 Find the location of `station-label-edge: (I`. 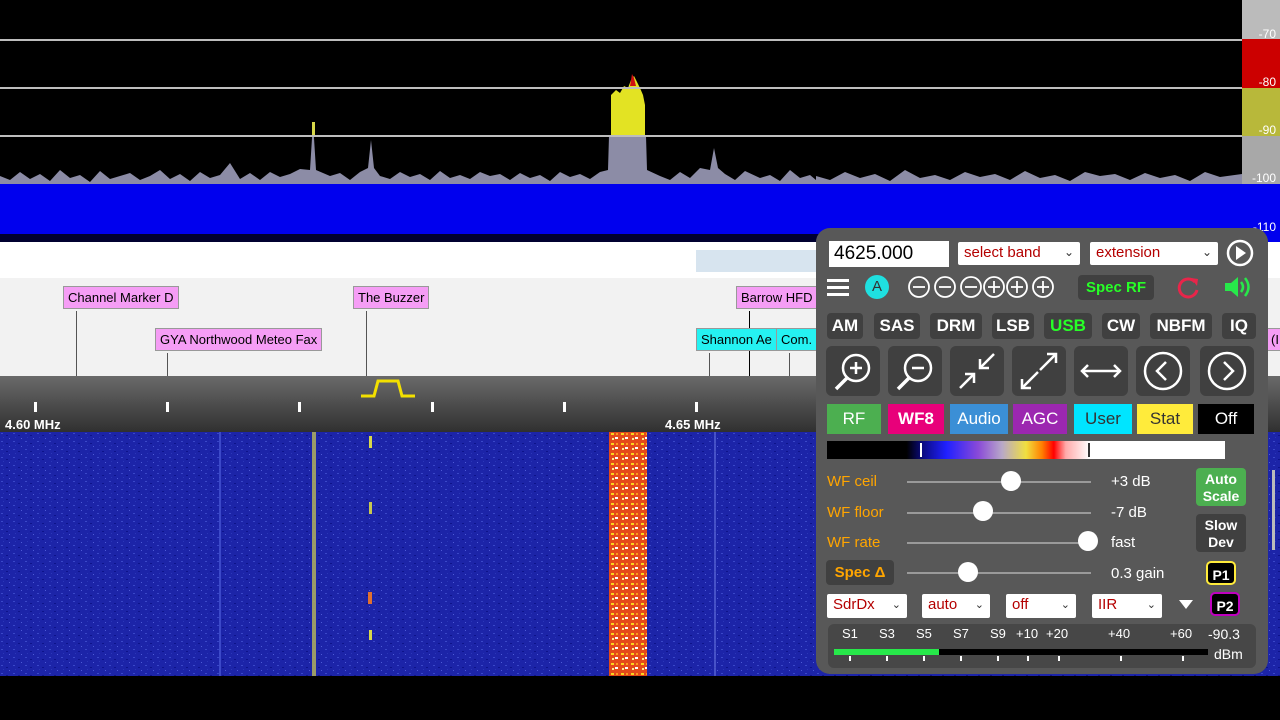

station-label-edge: (I is located at coordinates (1273, 339).